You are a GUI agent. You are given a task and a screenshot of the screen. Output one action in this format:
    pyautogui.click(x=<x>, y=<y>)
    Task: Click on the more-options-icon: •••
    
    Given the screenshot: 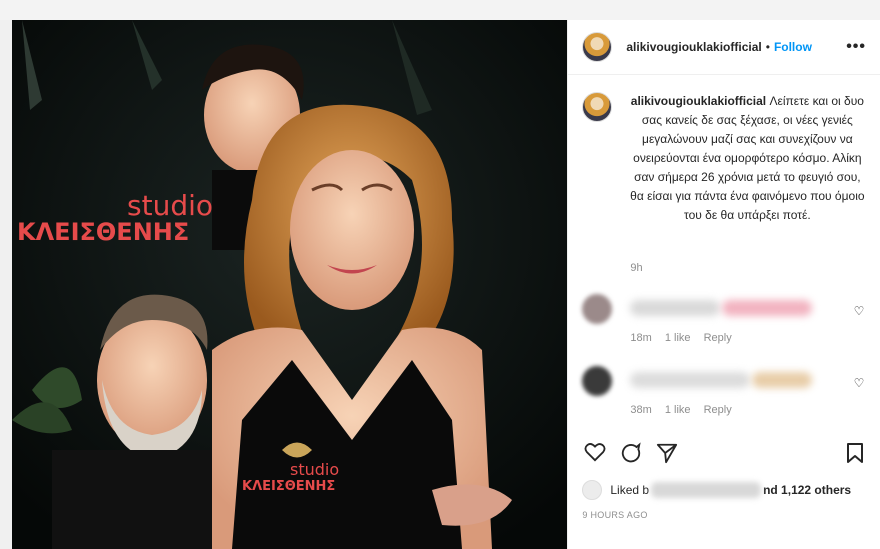 What is the action you would take?
    pyautogui.click(x=856, y=47)
    